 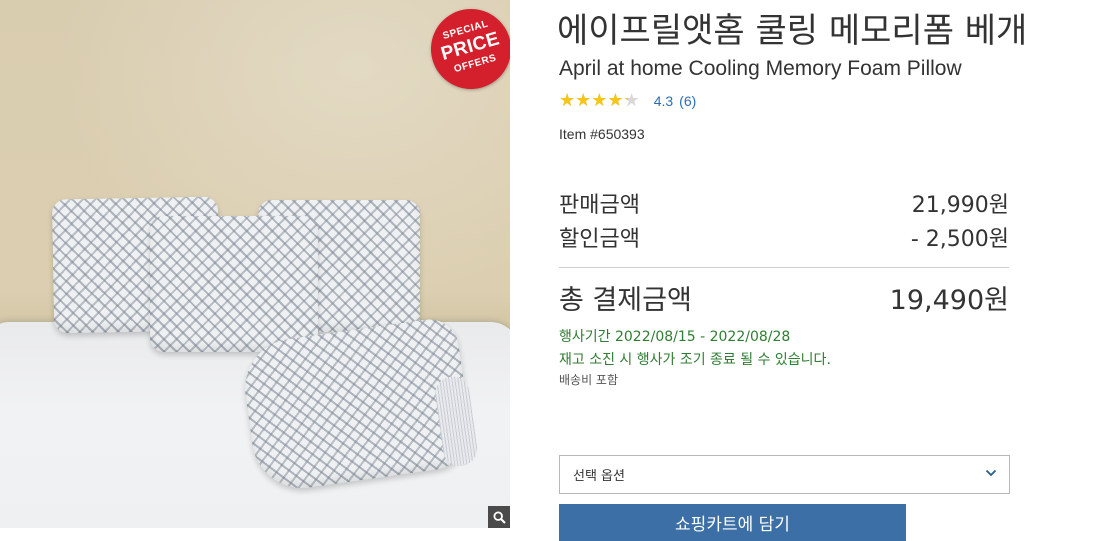 I want to click on option-select: 선택 옵션, so click(x=784, y=474).